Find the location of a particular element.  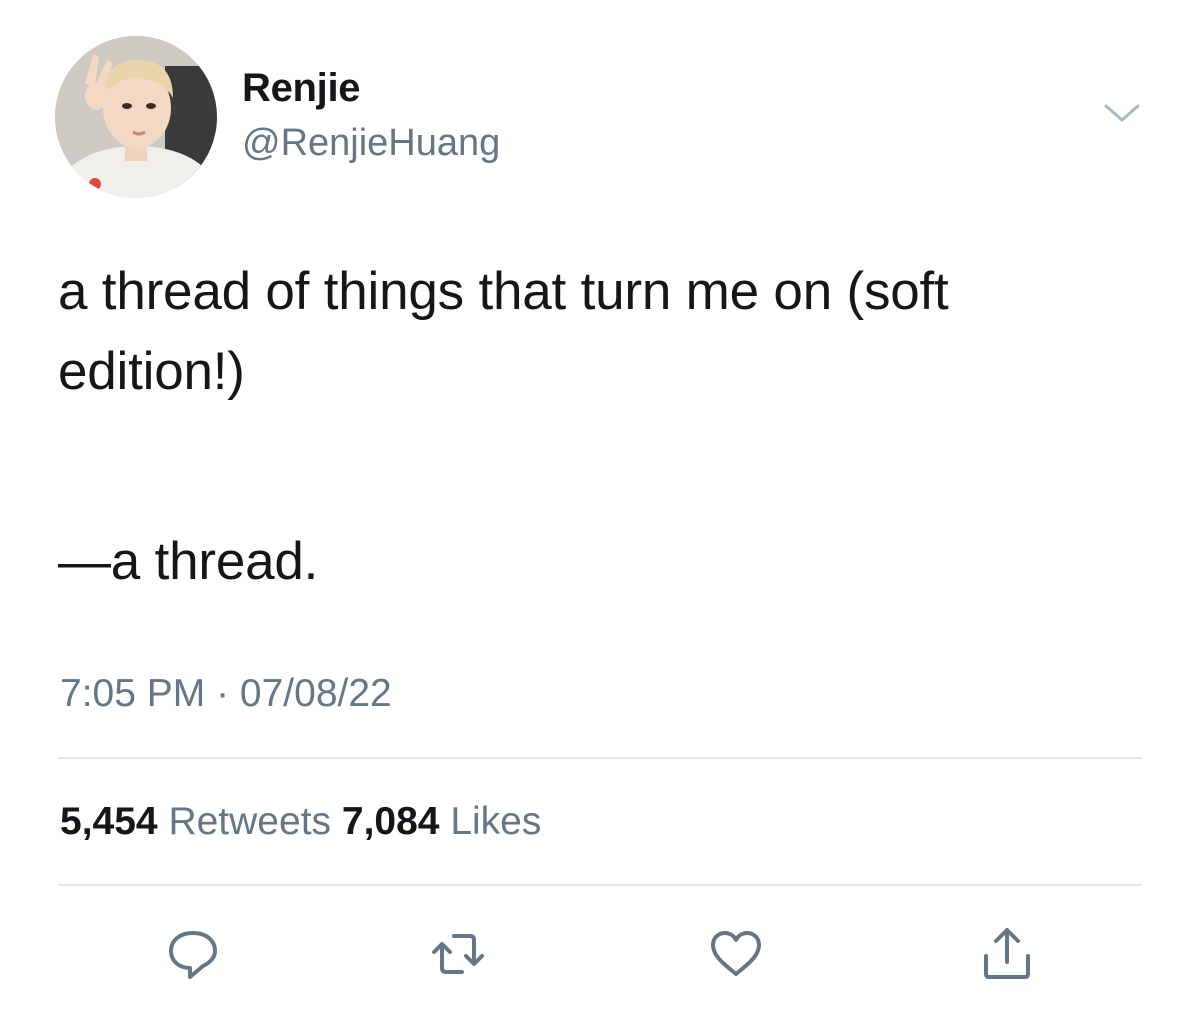

like-button is located at coordinates (736, 954).